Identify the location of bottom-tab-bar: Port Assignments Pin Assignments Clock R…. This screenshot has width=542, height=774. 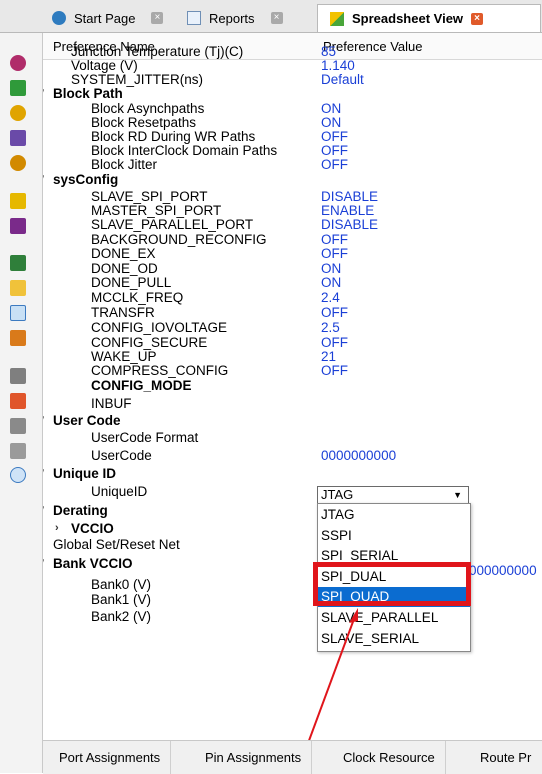
(292, 757).